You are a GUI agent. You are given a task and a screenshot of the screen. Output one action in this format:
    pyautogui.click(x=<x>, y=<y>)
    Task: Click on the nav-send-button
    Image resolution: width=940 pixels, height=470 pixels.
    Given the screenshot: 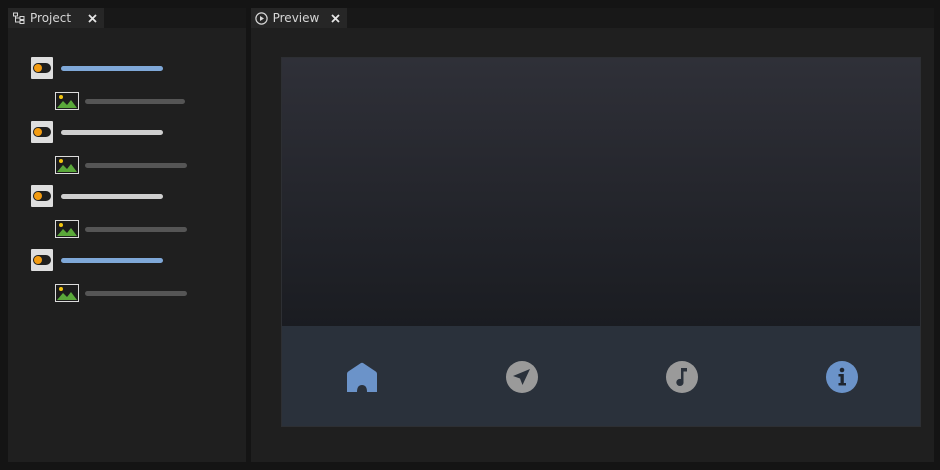 What is the action you would take?
    pyautogui.click(x=522, y=377)
    